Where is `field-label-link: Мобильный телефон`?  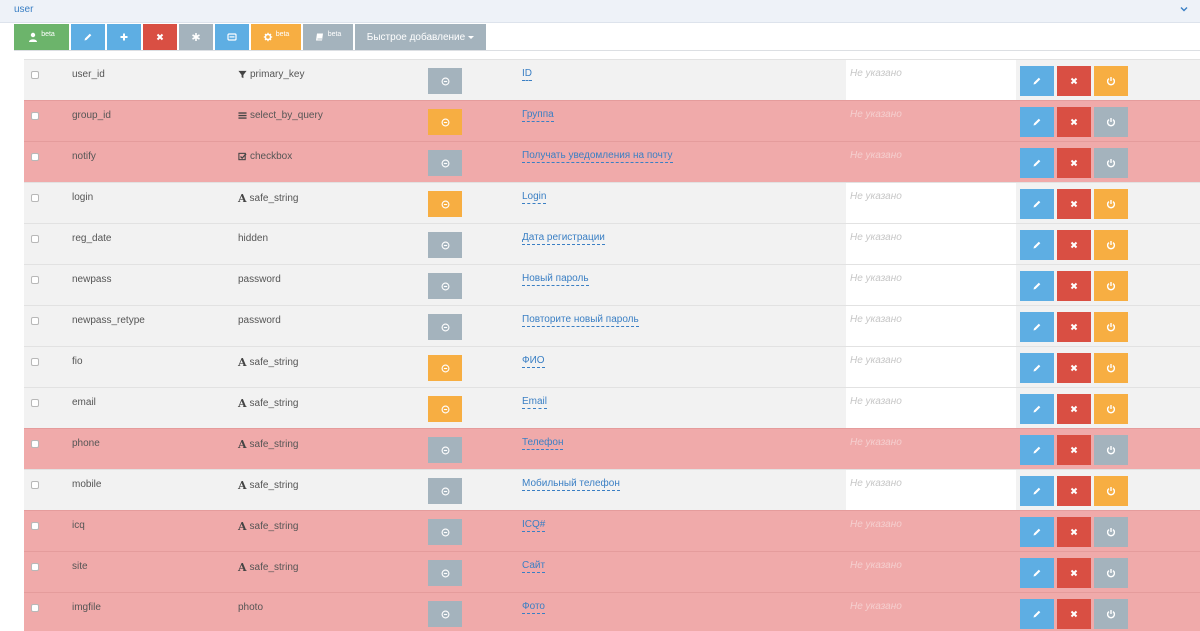
field-label-link: Мобильный телефон is located at coordinates (571, 484).